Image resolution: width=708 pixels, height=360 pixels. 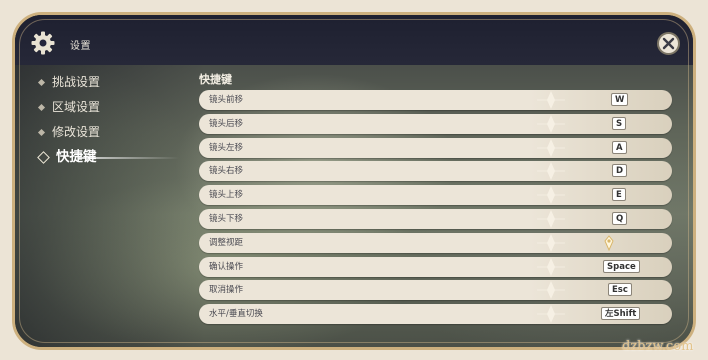 I want to click on shortcut-label: 调整视距, so click(x=226, y=242).